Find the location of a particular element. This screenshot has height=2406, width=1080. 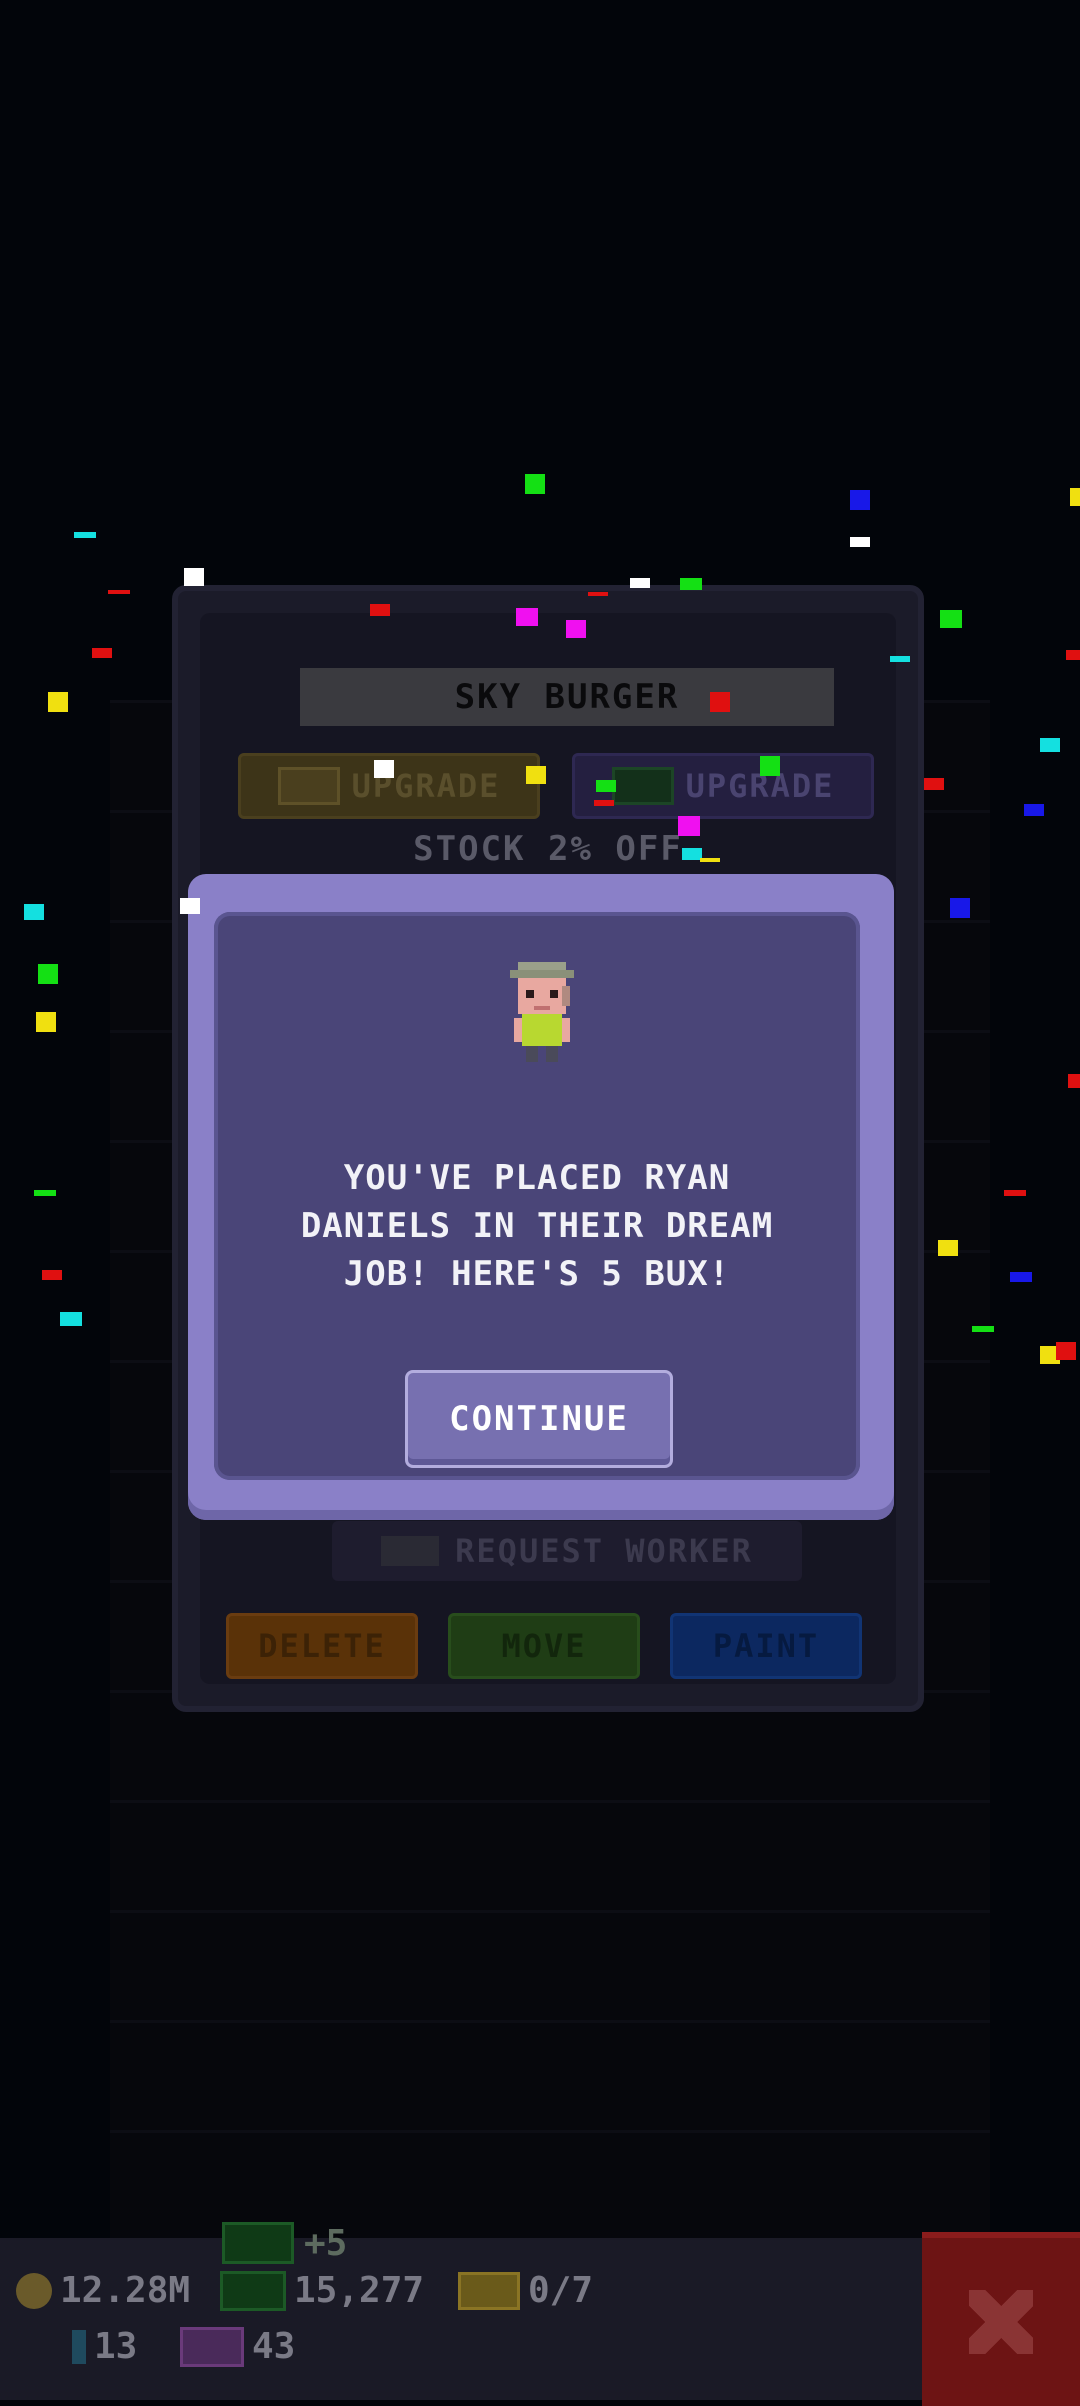

close-button is located at coordinates (1001, 2319).